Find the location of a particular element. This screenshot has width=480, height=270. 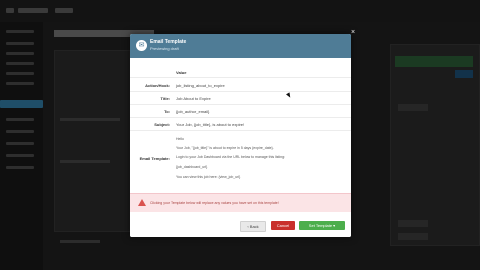

sidebar-item-active is located at coordinates (21, 104).